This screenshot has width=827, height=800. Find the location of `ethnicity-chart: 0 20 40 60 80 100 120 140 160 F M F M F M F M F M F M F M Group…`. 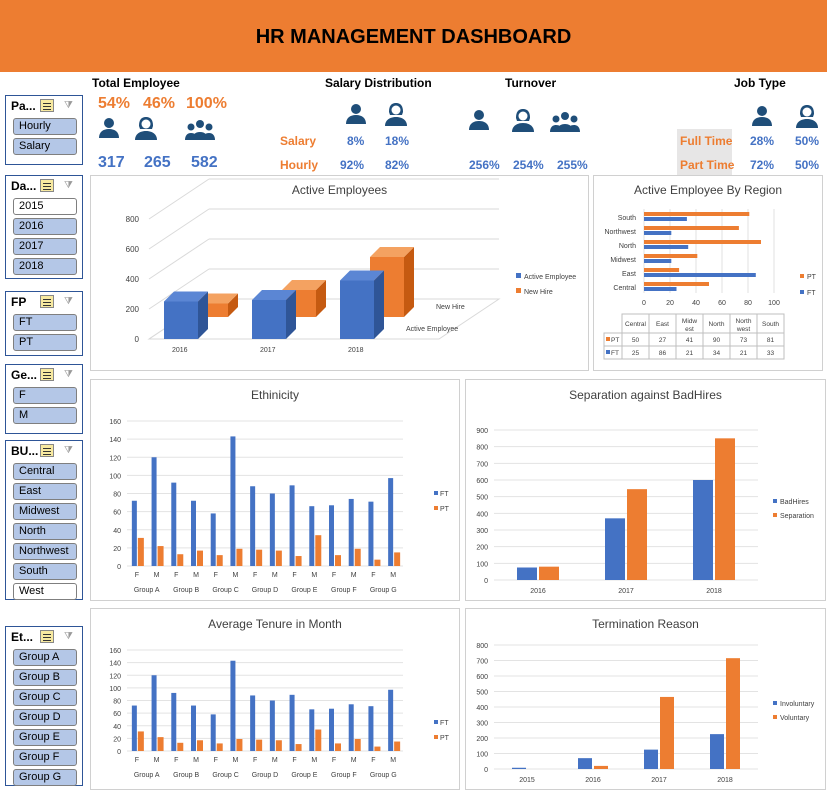

ethnicity-chart: 0 20 40 60 80 100 120 140 160 F M F M F M F M F M F M F M Group… is located at coordinates (279, 506).